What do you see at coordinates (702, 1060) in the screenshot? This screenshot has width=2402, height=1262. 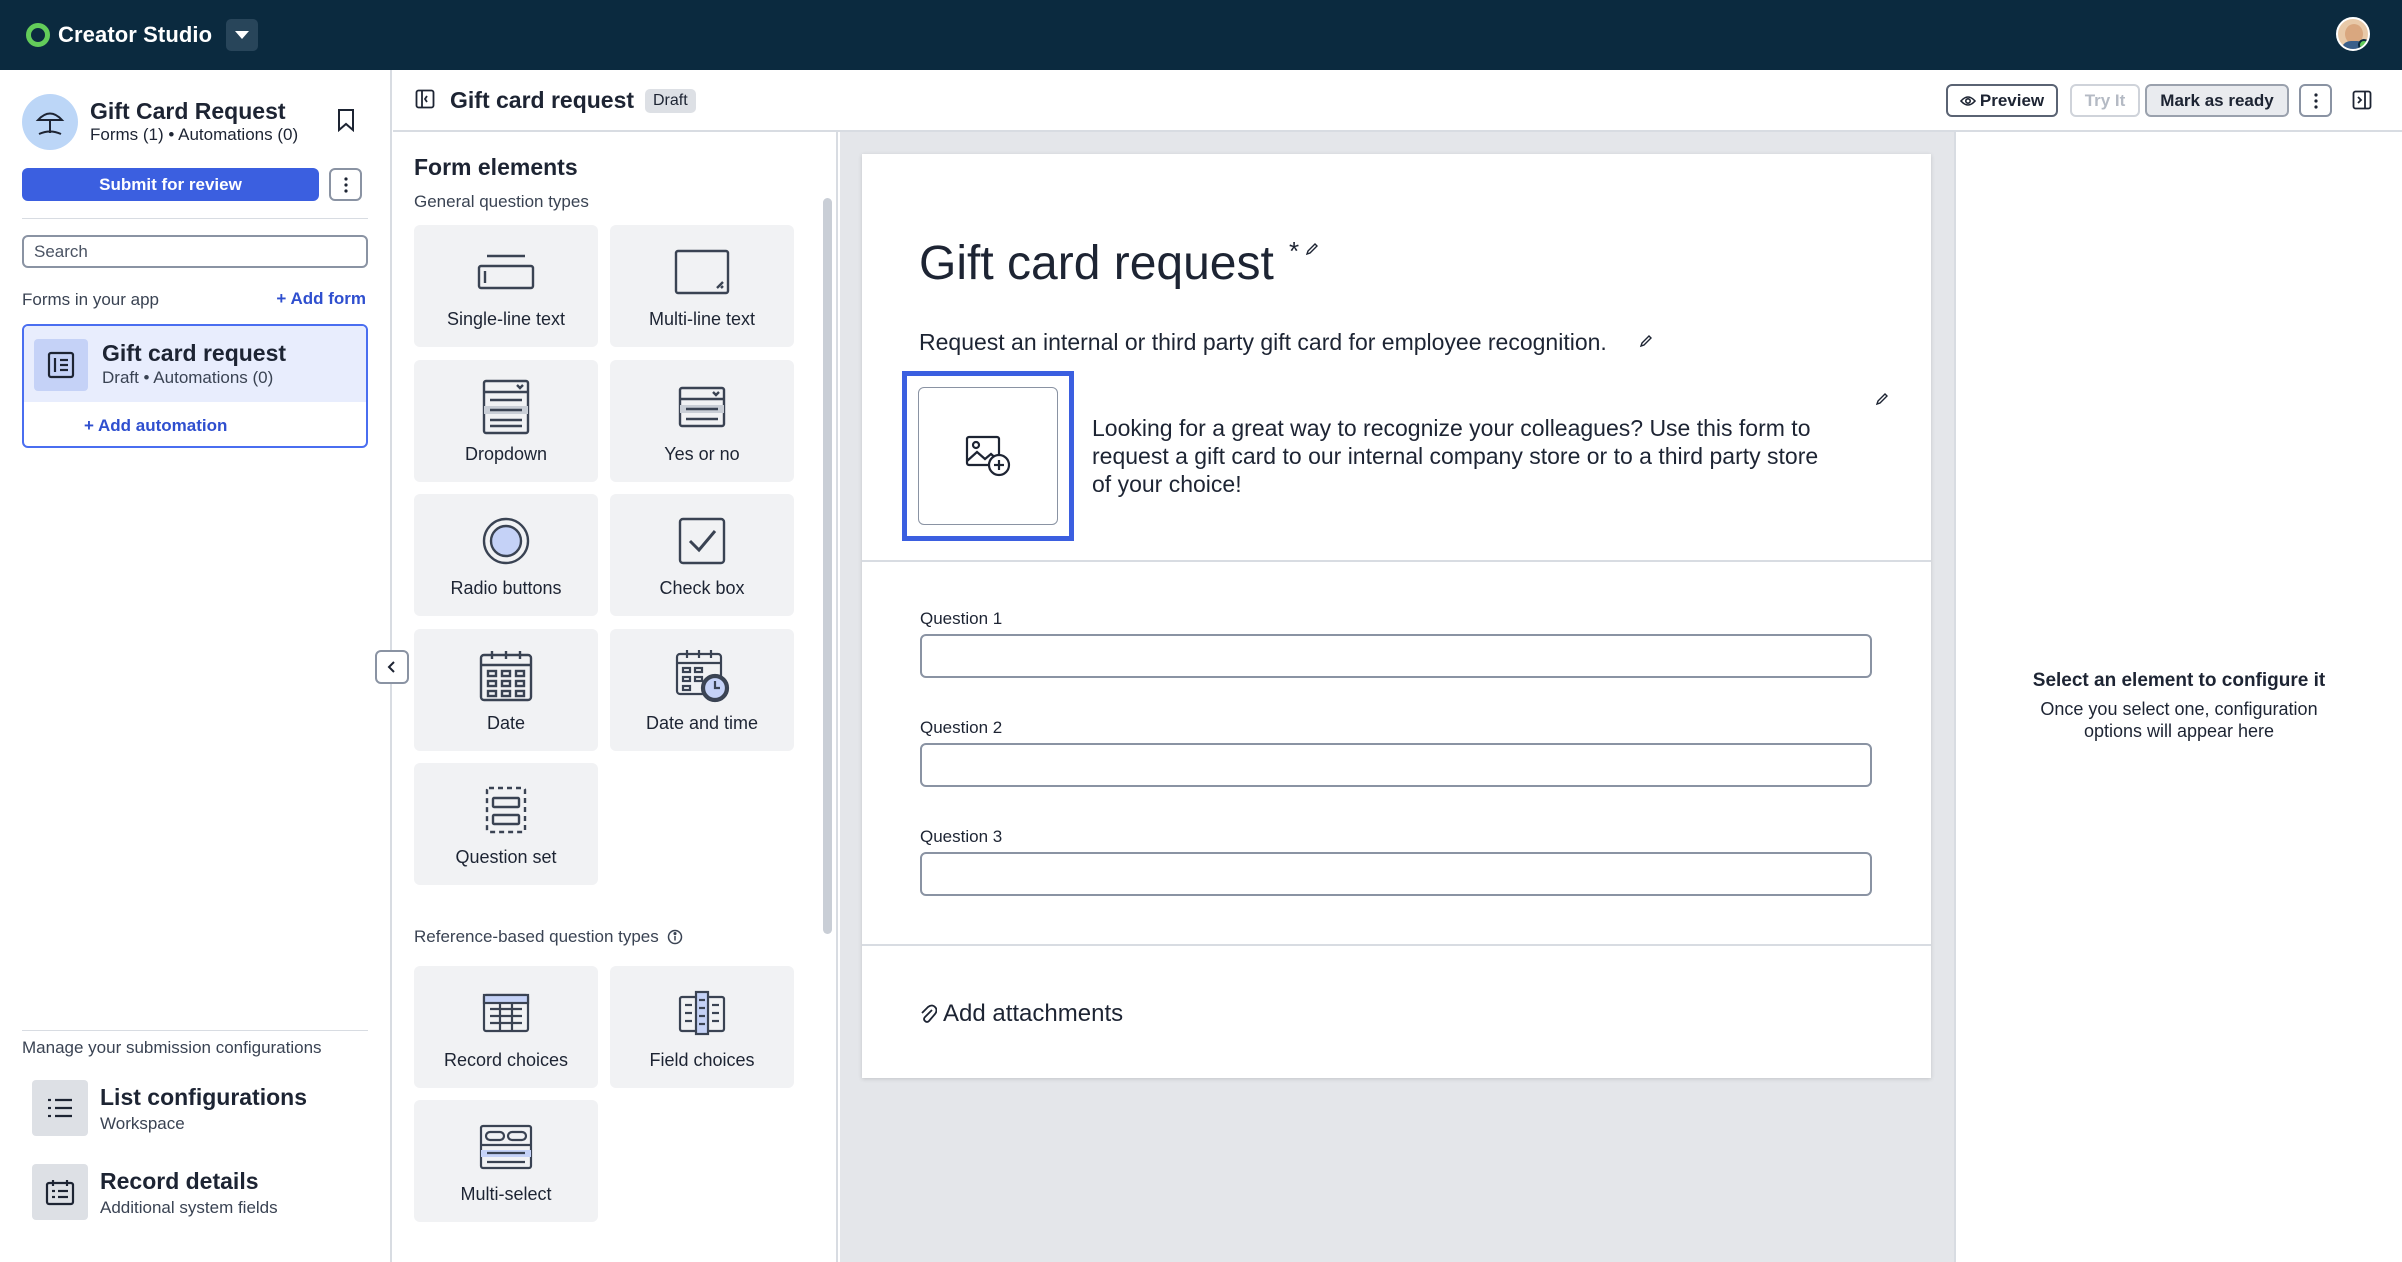 I see `tile-label: Field choices` at bounding box center [702, 1060].